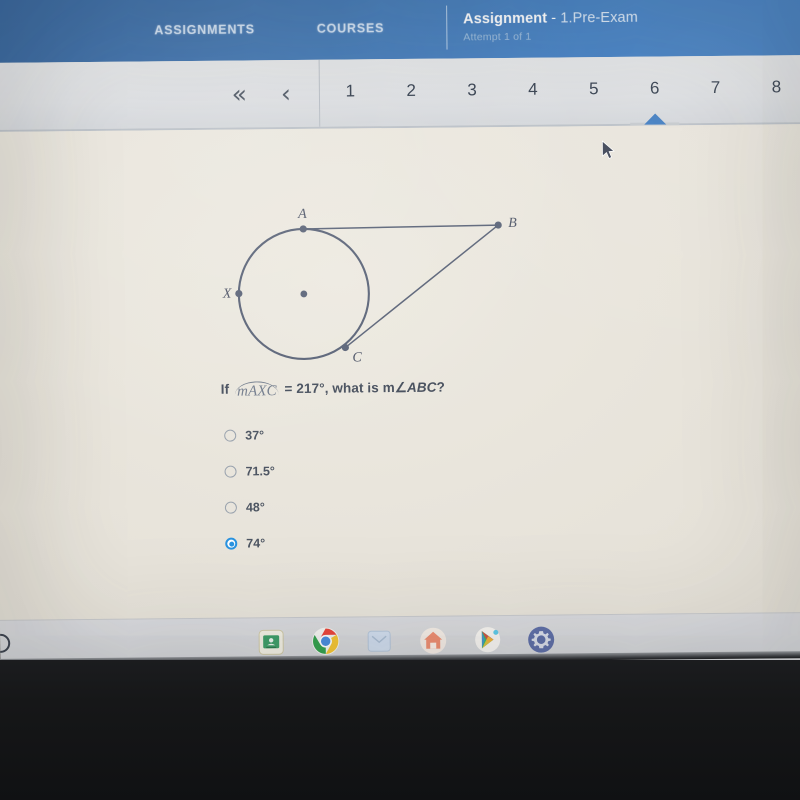 This screenshot has height=800, width=800. What do you see at coordinates (773, 89) in the screenshot?
I see `page-number-8: 8` at bounding box center [773, 89].